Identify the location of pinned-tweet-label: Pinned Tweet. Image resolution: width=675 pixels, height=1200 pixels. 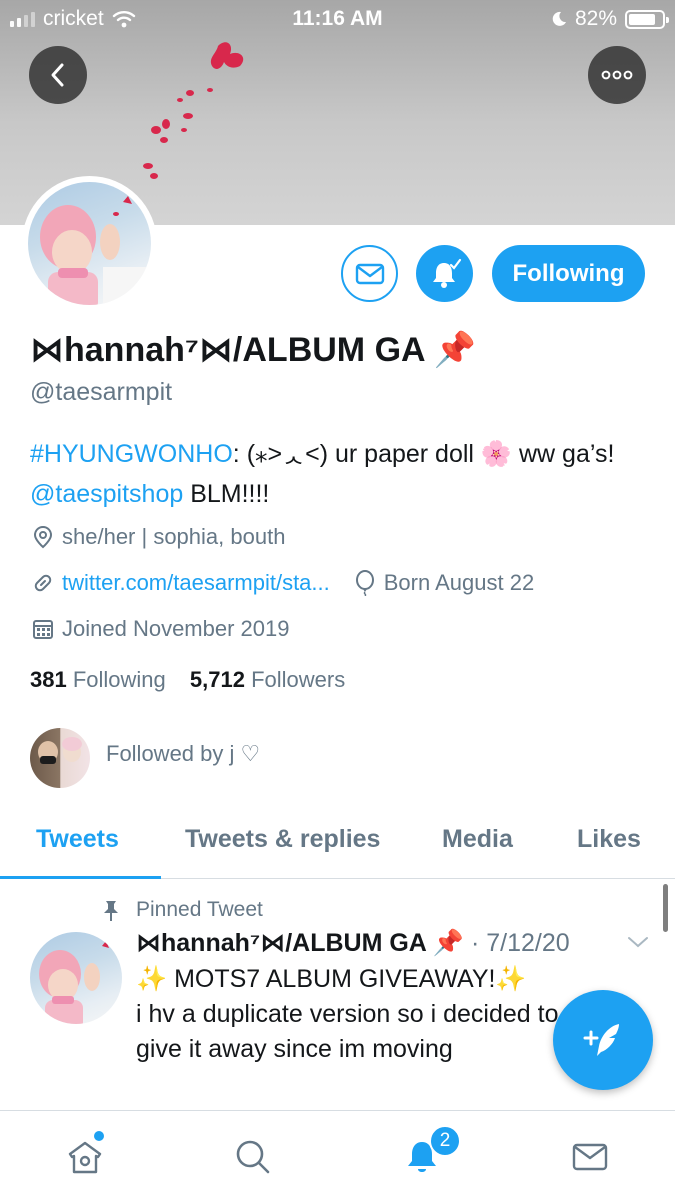
(199, 909).